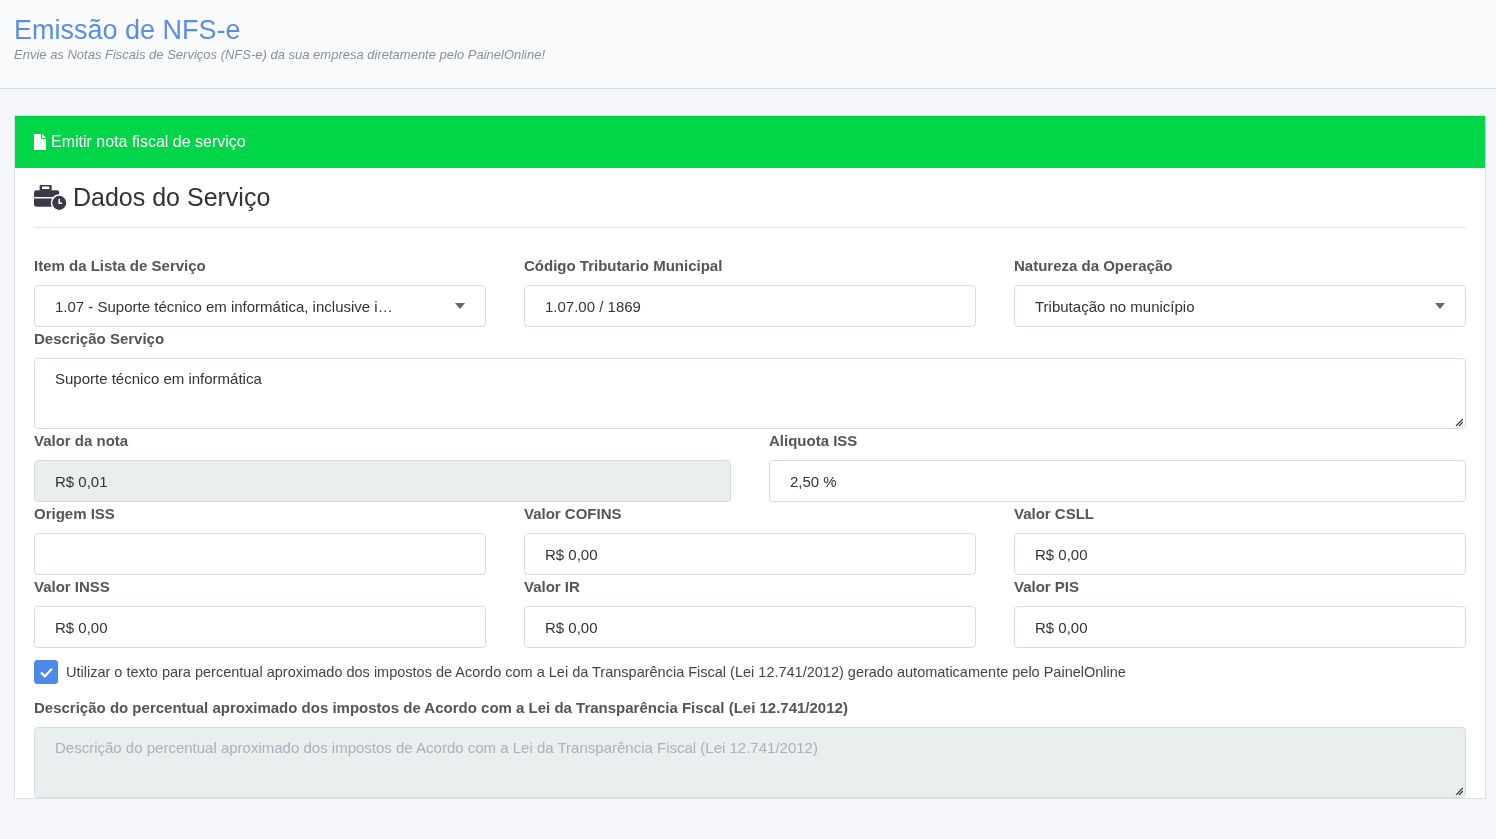  I want to click on field-label: Descrição do percentual aproximado dos impostos de Acordo com a Lei da Transparência Fiscal (Lei 12.741/2012), so click(441, 708).